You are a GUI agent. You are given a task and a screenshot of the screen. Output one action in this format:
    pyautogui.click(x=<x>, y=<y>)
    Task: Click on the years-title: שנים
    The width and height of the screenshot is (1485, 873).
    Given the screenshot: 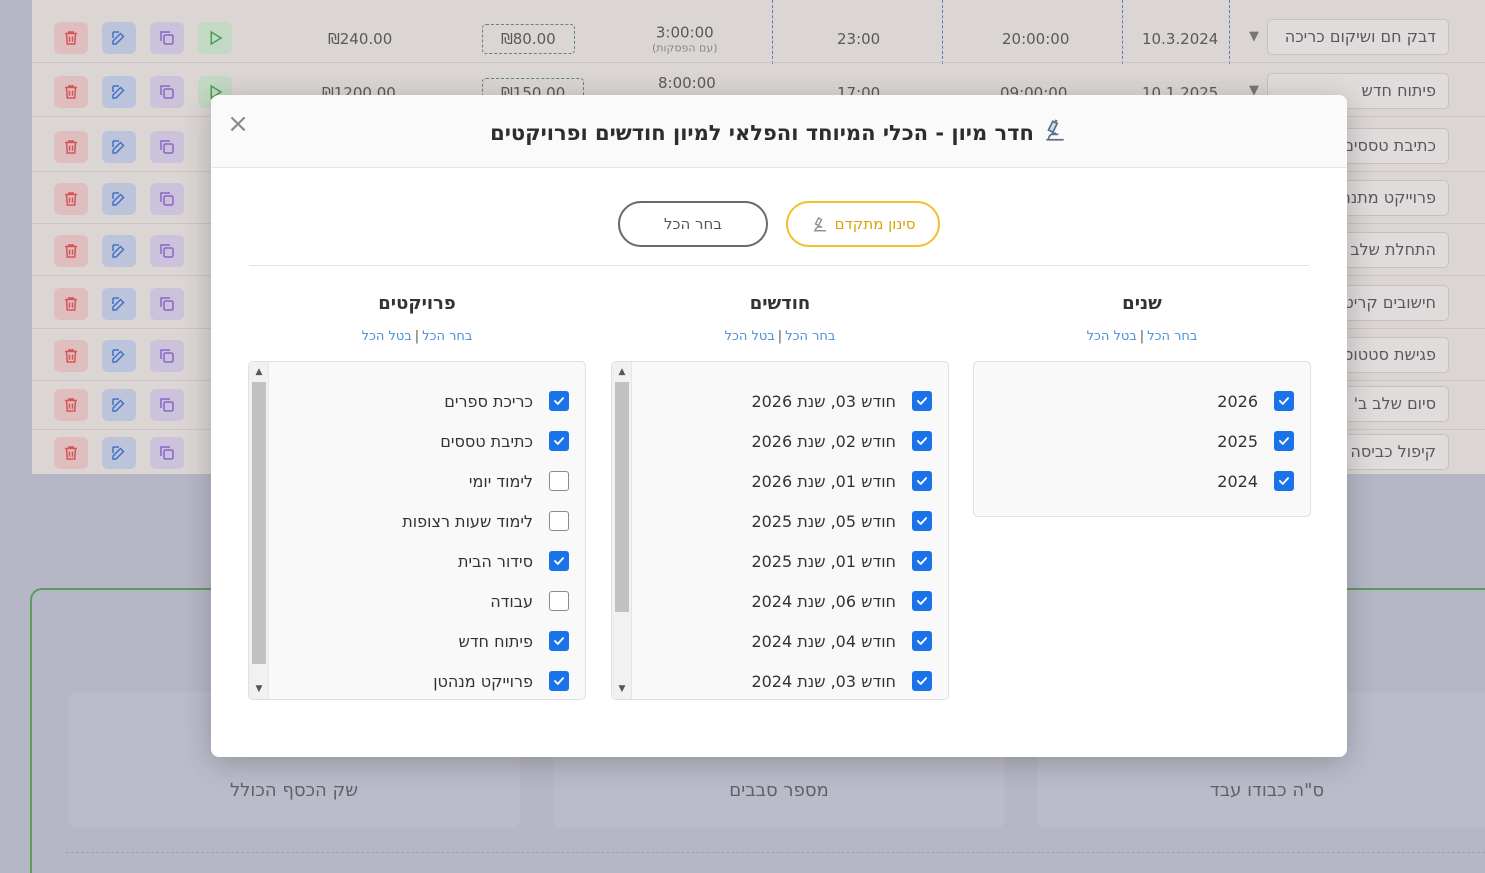 What is the action you would take?
    pyautogui.click(x=1142, y=303)
    